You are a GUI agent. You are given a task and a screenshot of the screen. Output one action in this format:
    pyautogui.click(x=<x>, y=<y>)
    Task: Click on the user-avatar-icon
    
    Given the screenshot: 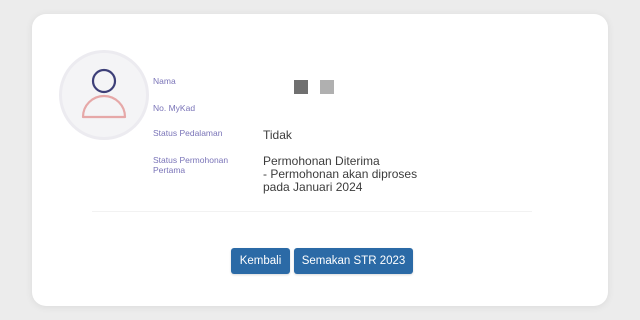 What is the action you would take?
    pyautogui.click(x=104, y=93)
    